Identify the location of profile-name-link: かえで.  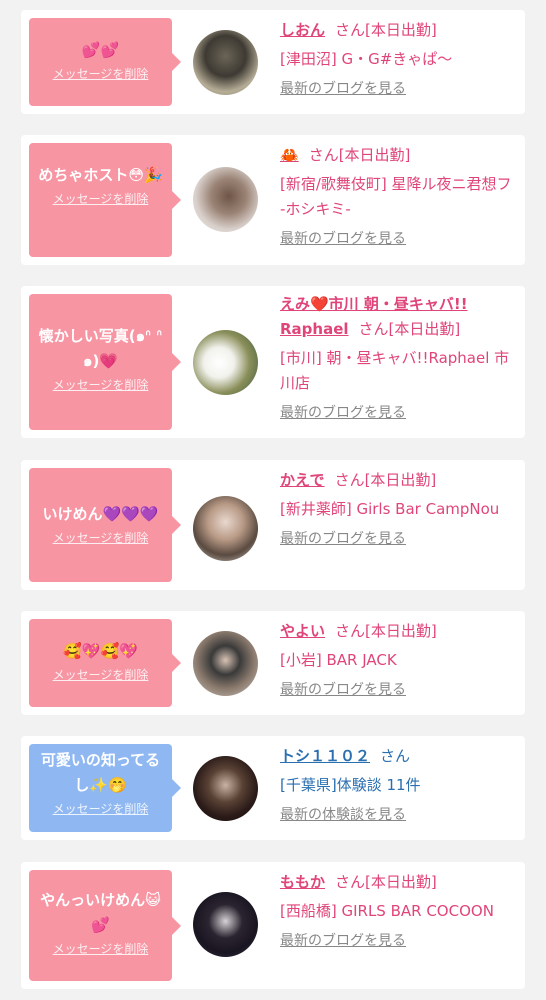
(302, 480).